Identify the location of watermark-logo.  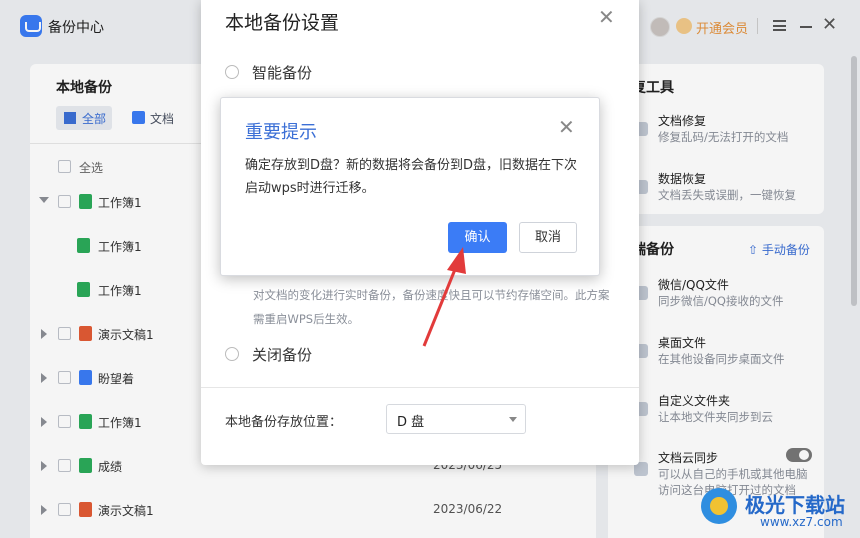
(719, 506).